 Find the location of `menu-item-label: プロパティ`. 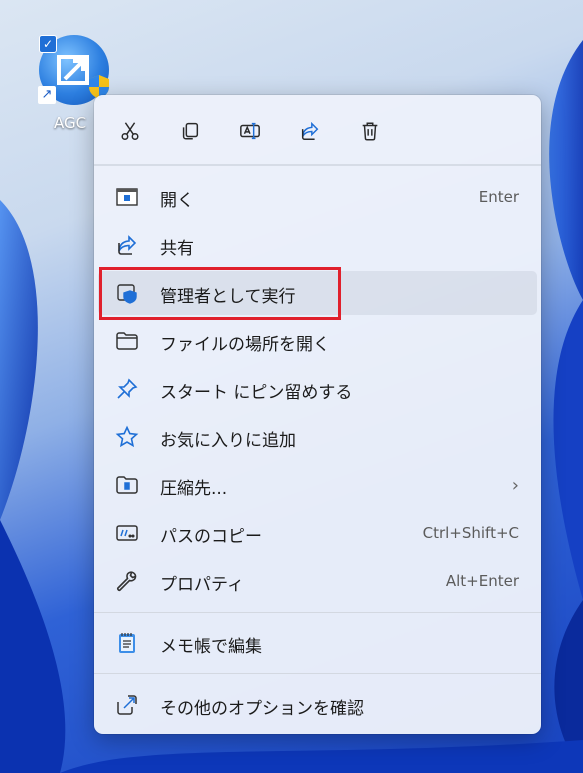

menu-item-label: プロパティ is located at coordinates (202, 585).